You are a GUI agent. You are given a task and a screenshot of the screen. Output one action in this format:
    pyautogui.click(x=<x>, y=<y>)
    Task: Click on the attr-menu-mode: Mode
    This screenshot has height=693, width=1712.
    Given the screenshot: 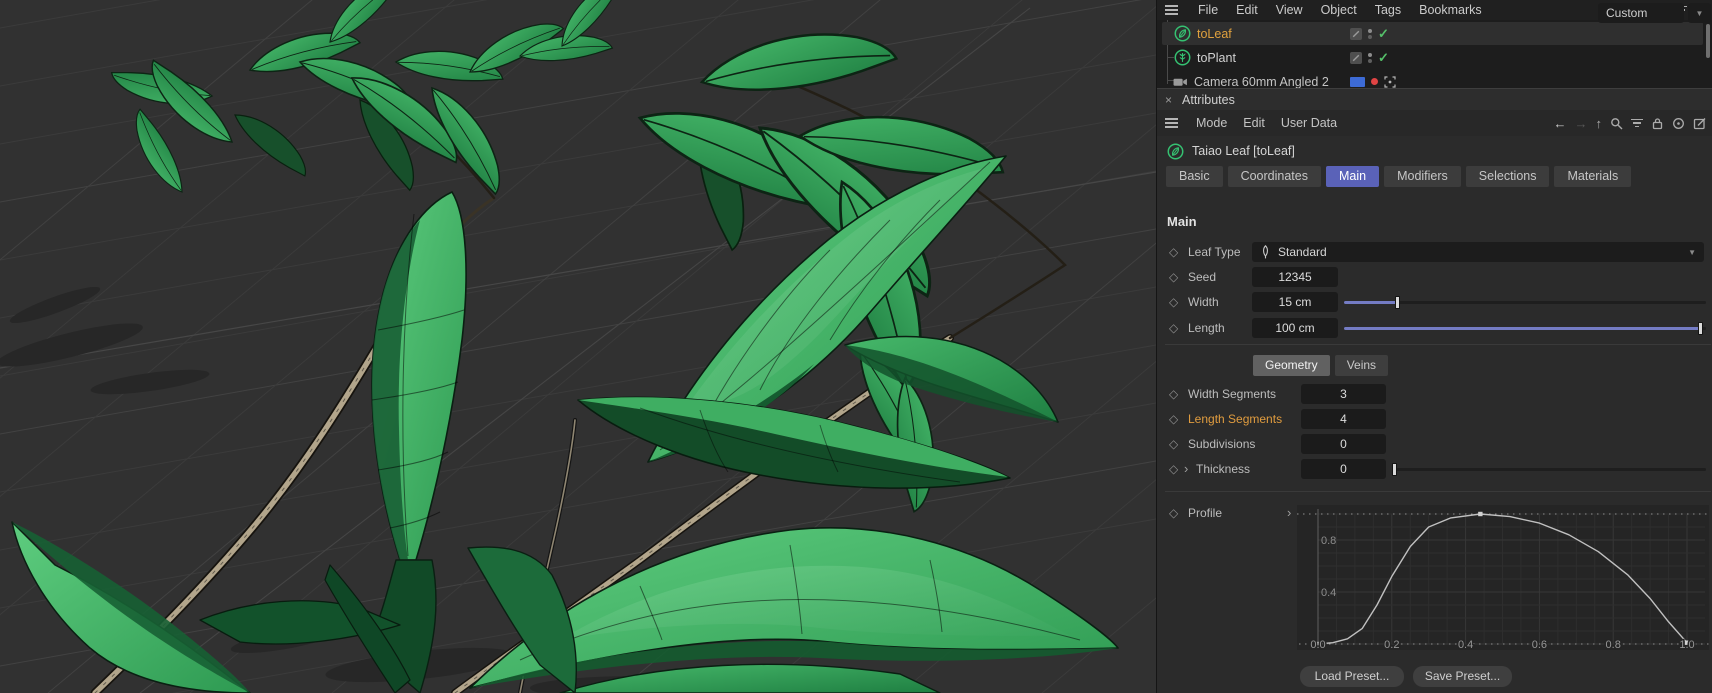 What is the action you would take?
    pyautogui.click(x=1211, y=123)
    